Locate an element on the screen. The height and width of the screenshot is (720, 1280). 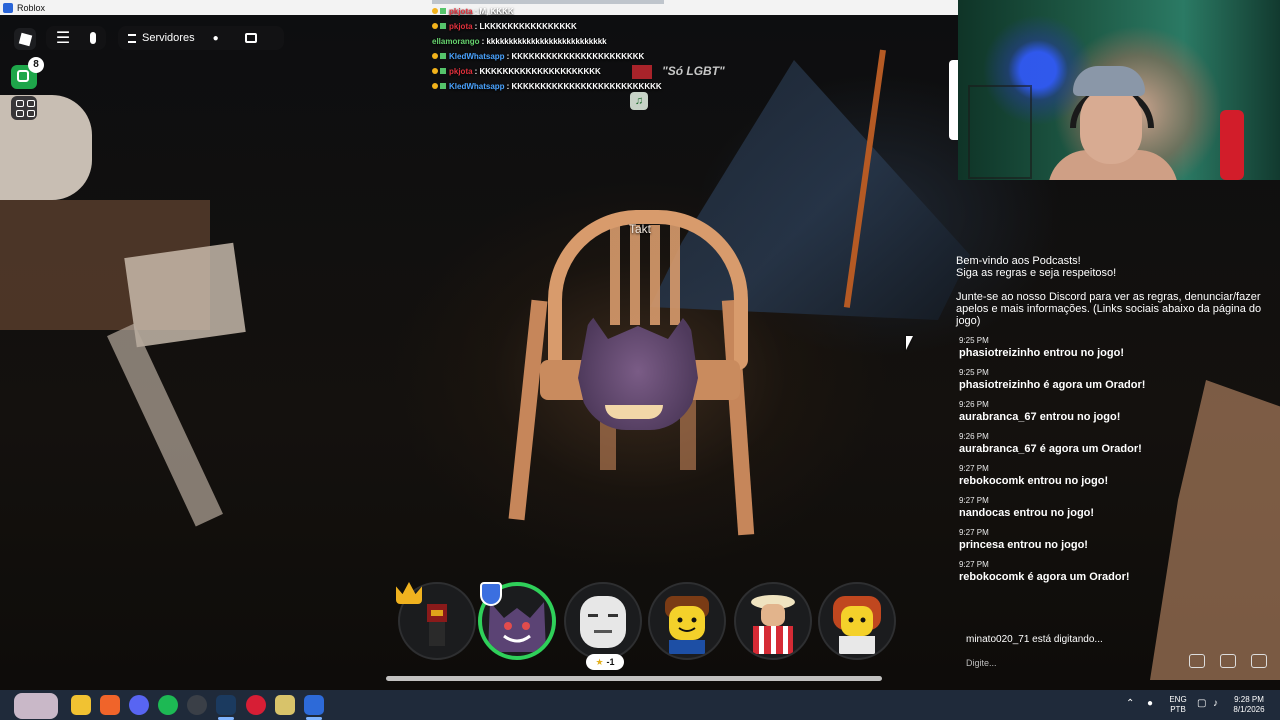
roblox-app-icon is located at coordinates (8, 7).